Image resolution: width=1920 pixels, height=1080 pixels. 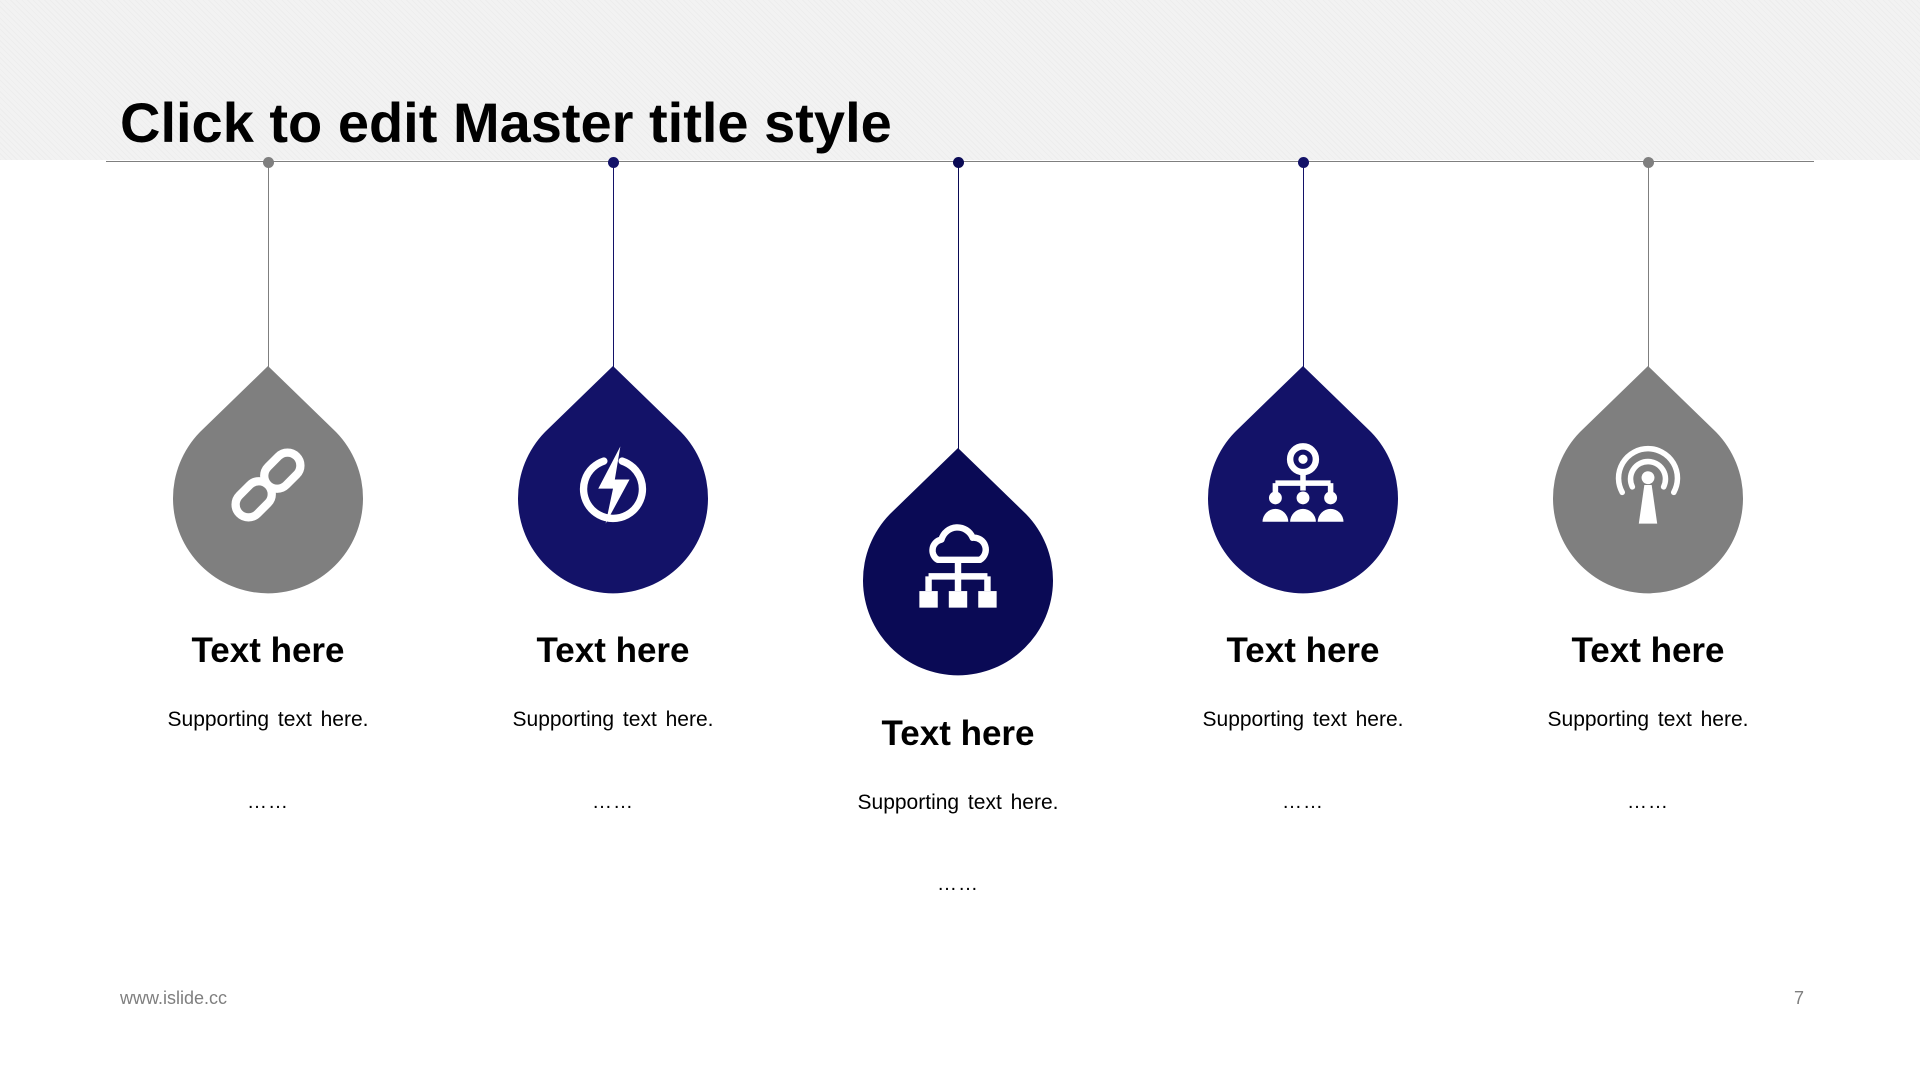 I want to click on lightning-icon, so click(x=613, y=485).